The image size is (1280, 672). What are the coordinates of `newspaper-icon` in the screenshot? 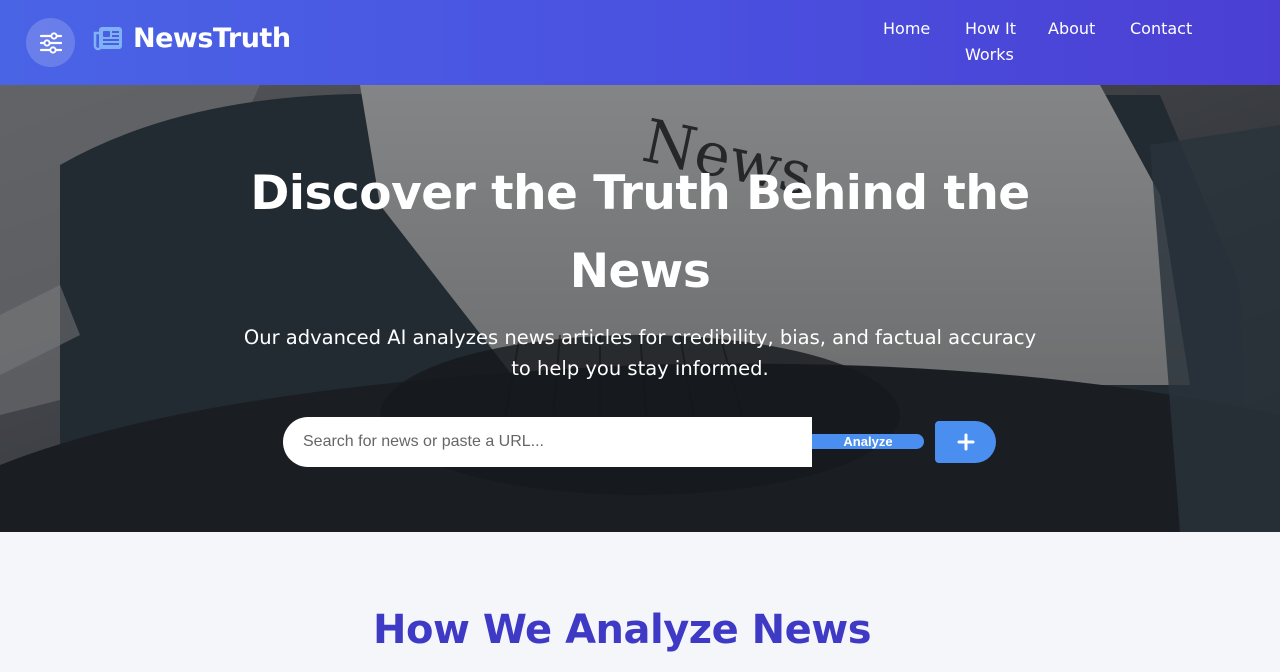 It's located at (107, 39).